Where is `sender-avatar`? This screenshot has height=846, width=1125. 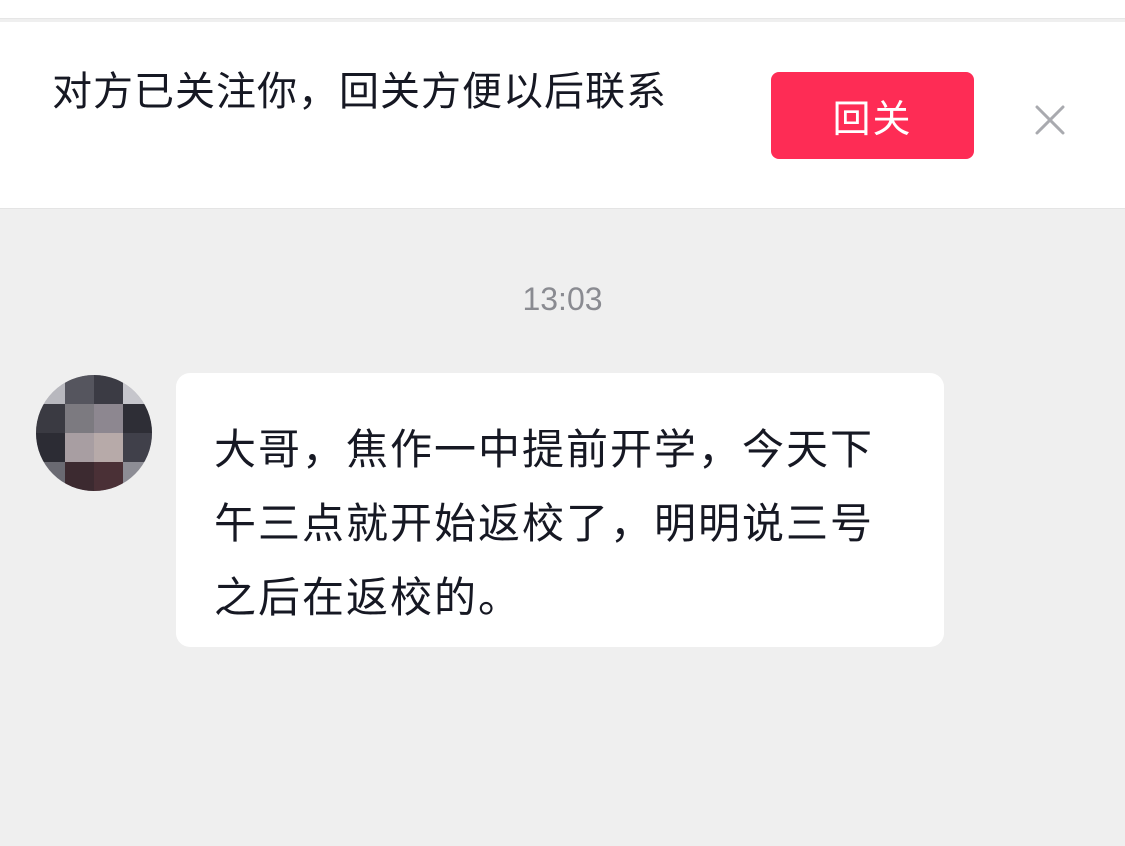 sender-avatar is located at coordinates (94, 433).